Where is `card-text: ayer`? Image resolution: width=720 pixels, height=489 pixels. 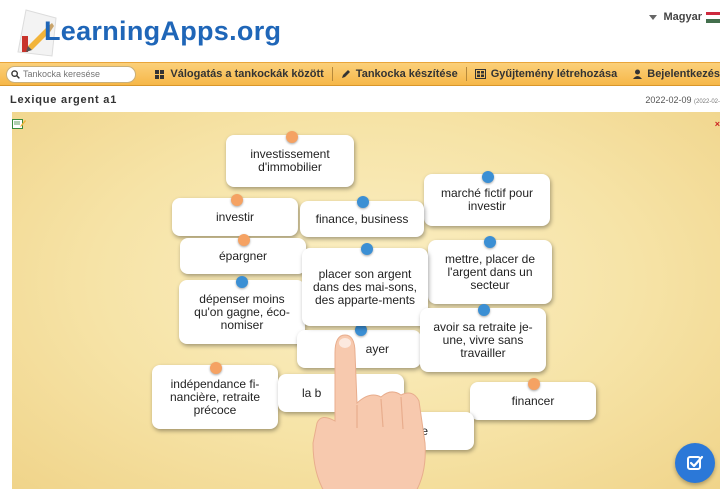 card-text: ayer is located at coordinates (377, 348).